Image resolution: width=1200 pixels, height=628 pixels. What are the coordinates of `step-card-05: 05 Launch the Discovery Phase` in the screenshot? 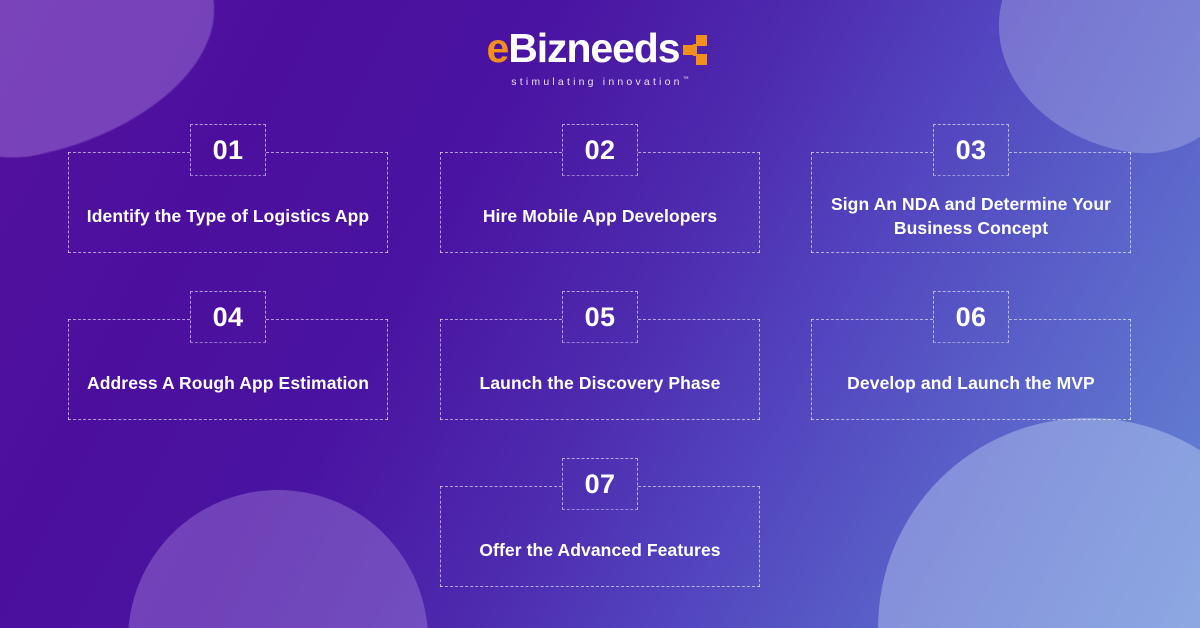 It's located at (600, 355).